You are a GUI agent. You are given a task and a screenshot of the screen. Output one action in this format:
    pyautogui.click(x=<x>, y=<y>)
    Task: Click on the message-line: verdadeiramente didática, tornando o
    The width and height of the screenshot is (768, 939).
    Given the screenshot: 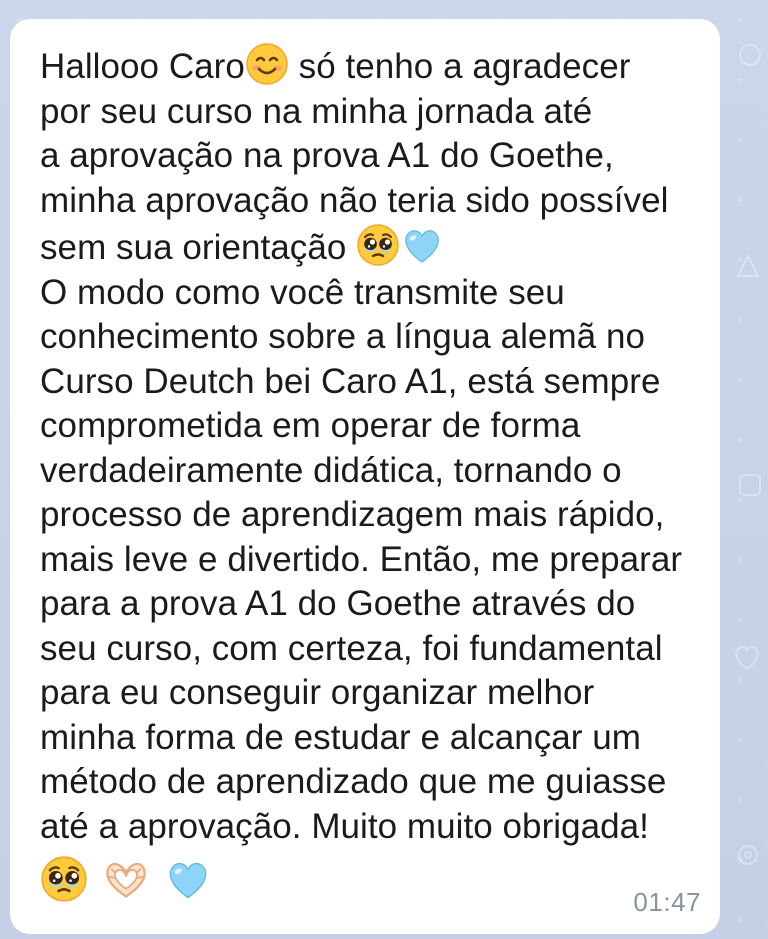 What is the action you would take?
    pyautogui.click(x=331, y=470)
    